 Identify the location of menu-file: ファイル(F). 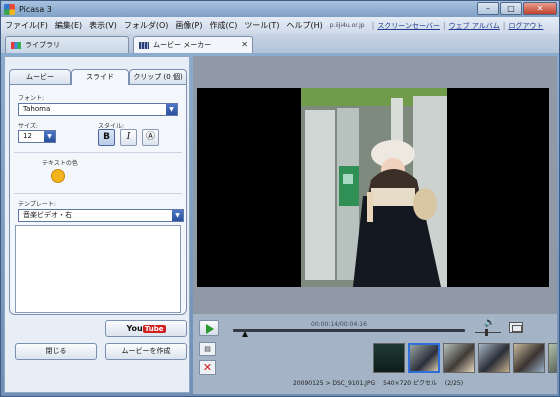
(26, 25).